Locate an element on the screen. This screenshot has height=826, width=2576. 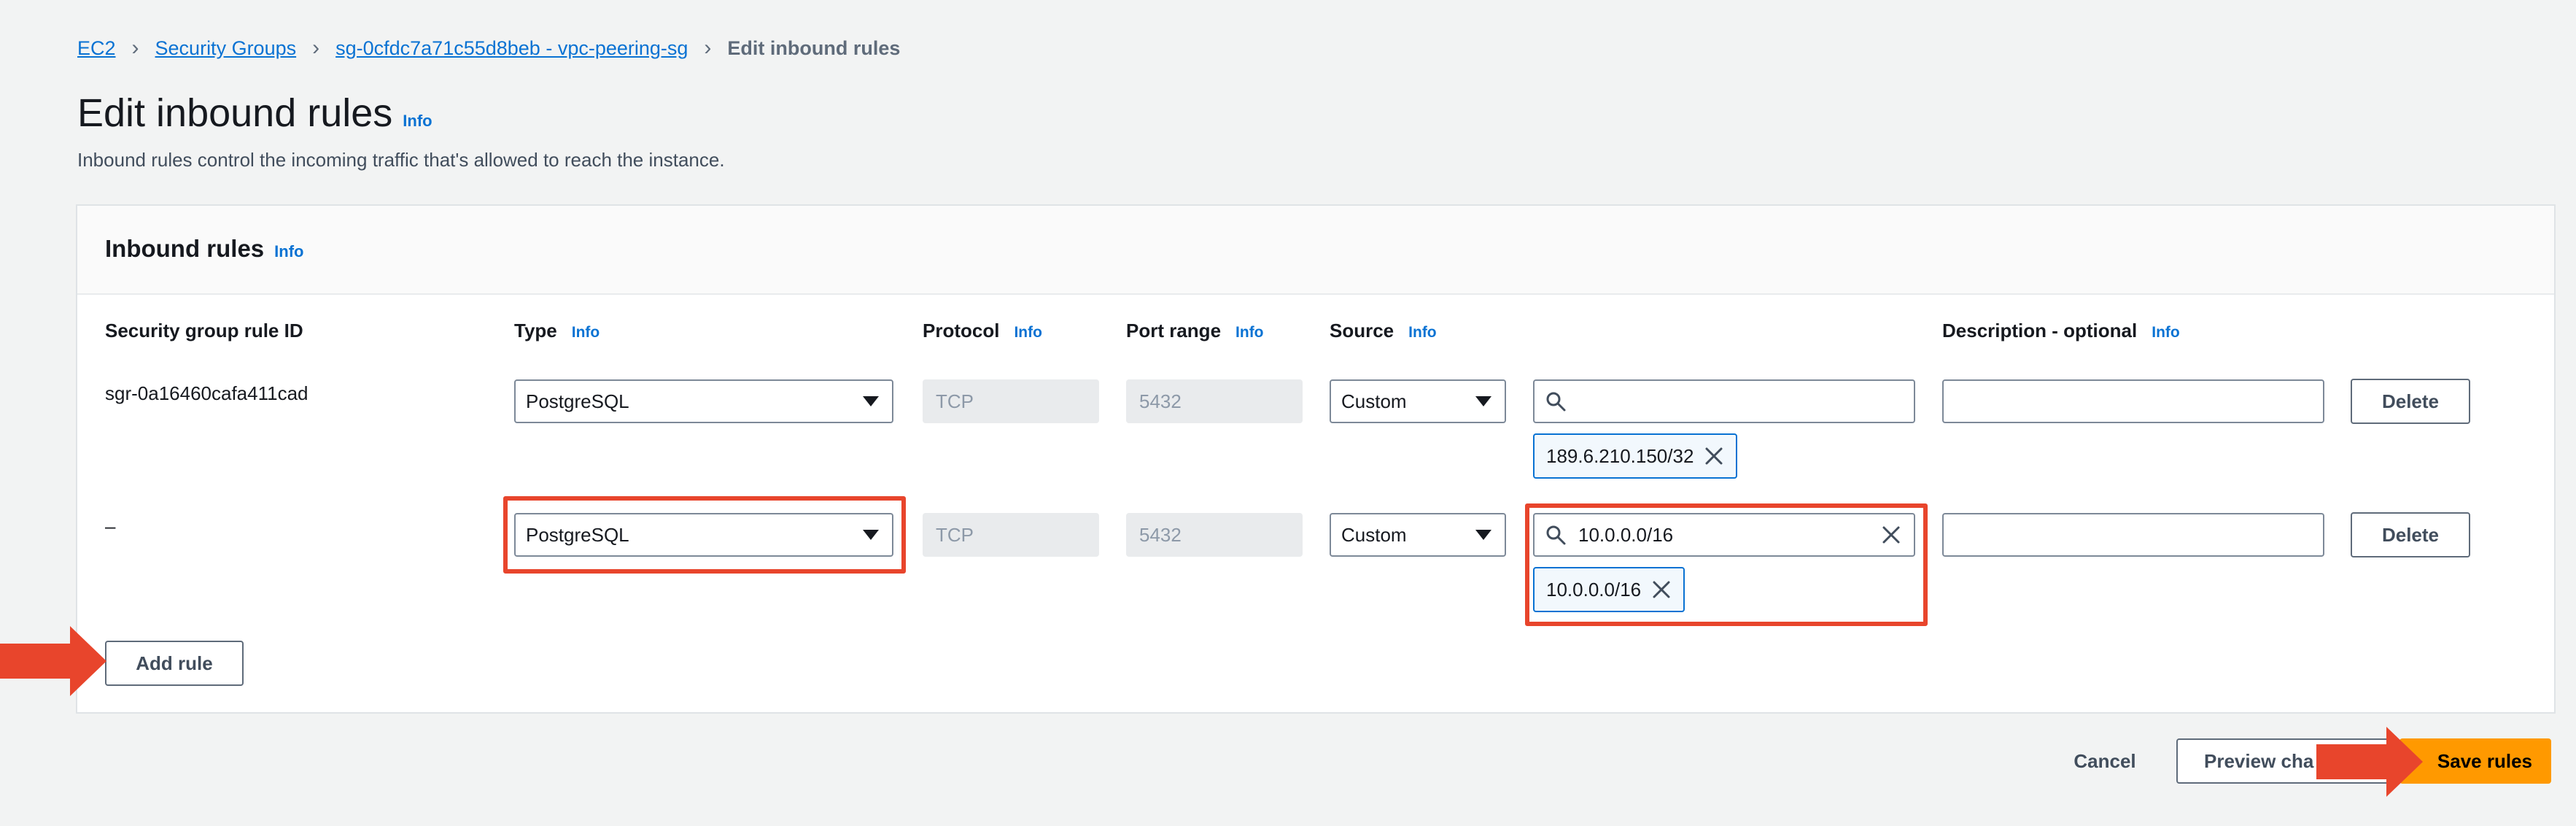
type-info-link: Info is located at coordinates (586, 332).